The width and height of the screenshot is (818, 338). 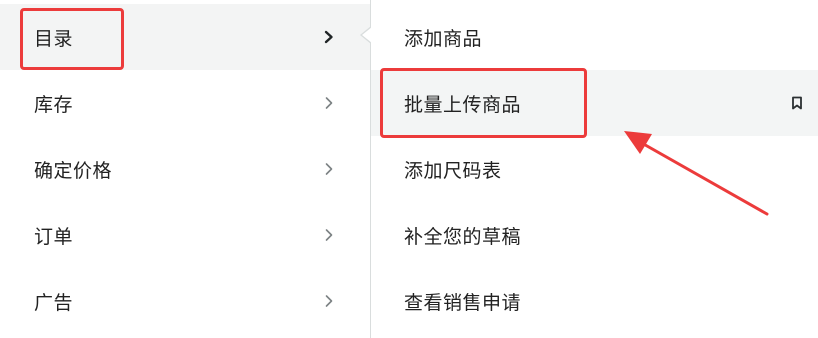 What do you see at coordinates (185, 301) in the screenshot?
I see `menu-item-advertising: 广告` at bounding box center [185, 301].